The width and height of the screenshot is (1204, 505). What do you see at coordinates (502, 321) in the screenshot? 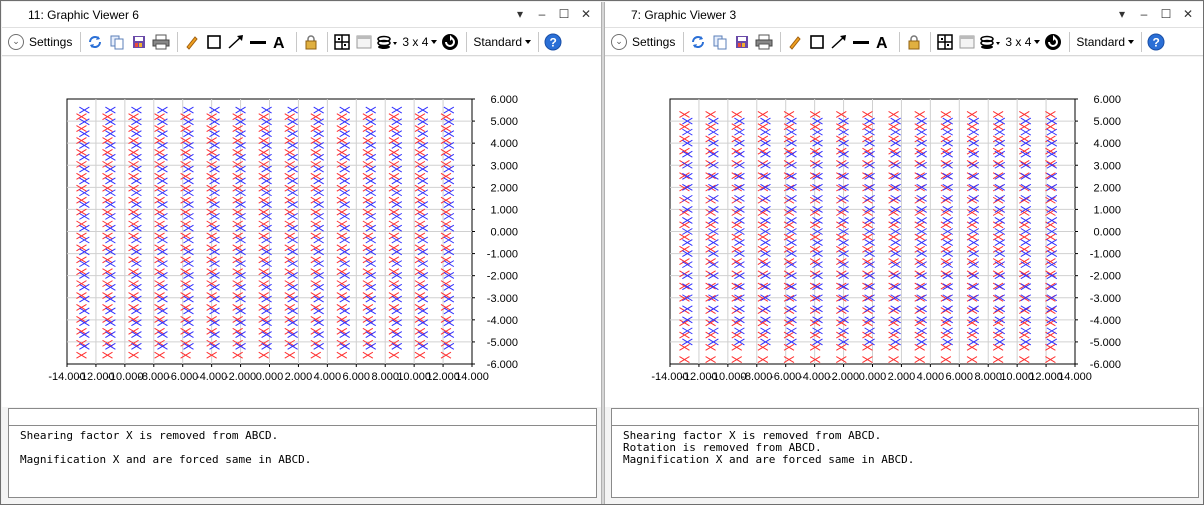
I see `y-tick-label: -4.000` at bounding box center [502, 321].